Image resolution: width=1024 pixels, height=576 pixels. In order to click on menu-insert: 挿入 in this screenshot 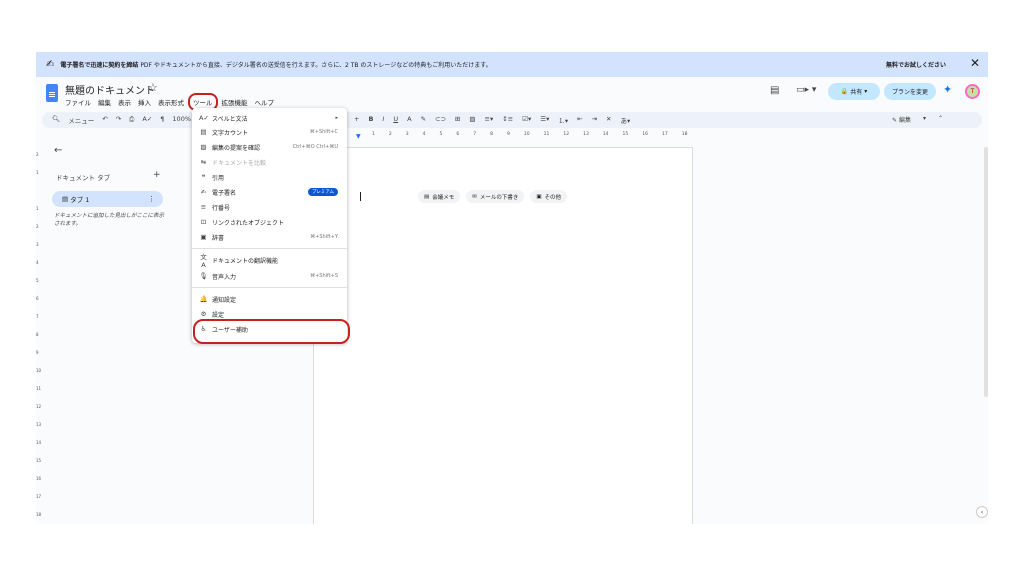, I will do `click(144, 102)`.